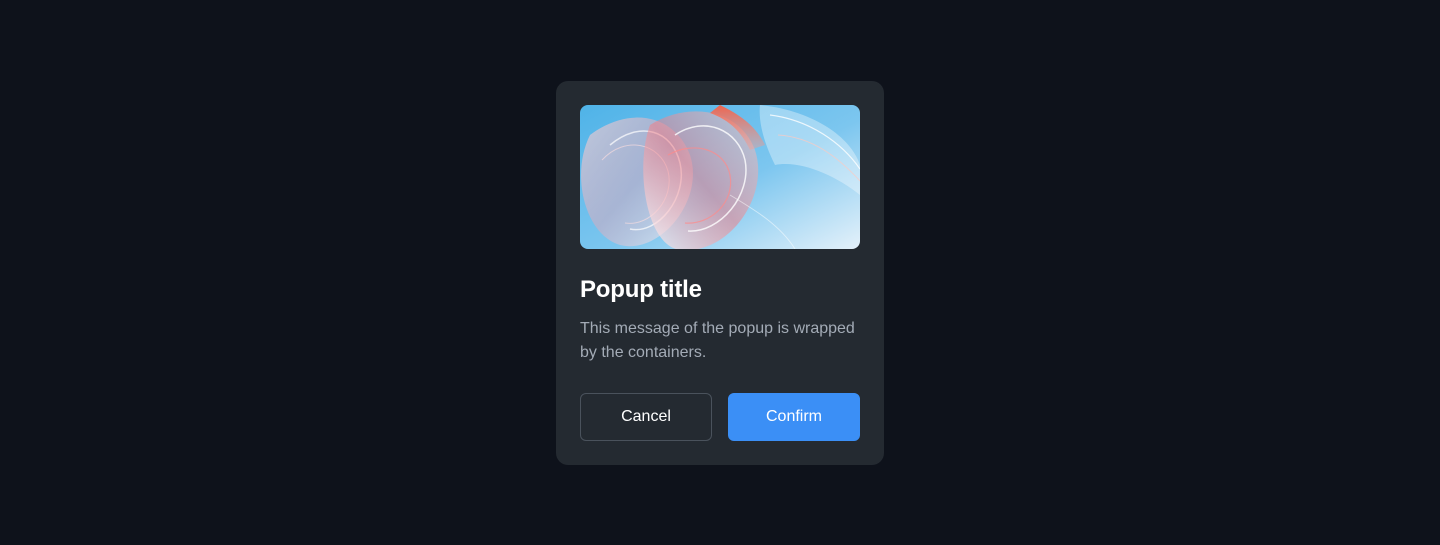 Image resolution: width=1440 pixels, height=545 pixels. Describe the element at coordinates (794, 417) in the screenshot. I see `confirm-button: Confirm` at that location.